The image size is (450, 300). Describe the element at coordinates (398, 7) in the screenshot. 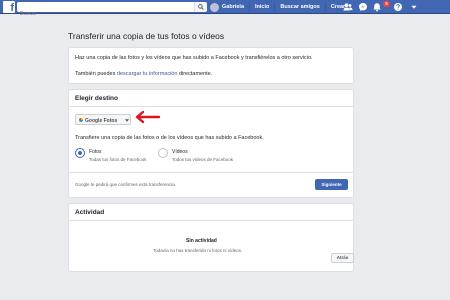

I see `help-icon` at that location.